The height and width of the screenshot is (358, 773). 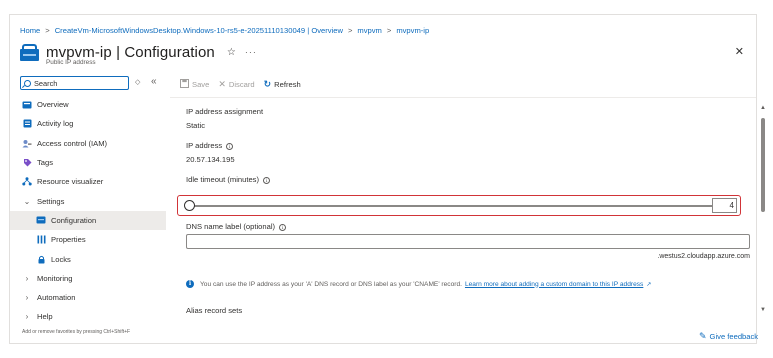 What do you see at coordinates (27, 83) in the screenshot?
I see `search-icon` at bounding box center [27, 83].